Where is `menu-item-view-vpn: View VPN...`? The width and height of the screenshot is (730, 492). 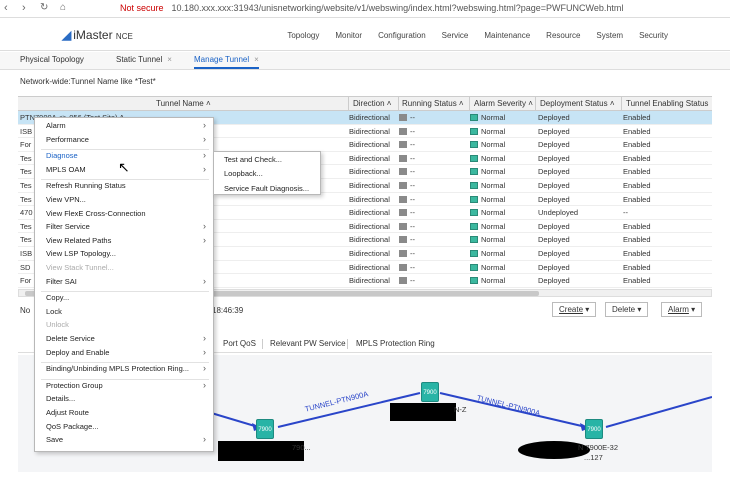 menu-item-view-vpn: View VPN... is located at coordinates (66, 199).